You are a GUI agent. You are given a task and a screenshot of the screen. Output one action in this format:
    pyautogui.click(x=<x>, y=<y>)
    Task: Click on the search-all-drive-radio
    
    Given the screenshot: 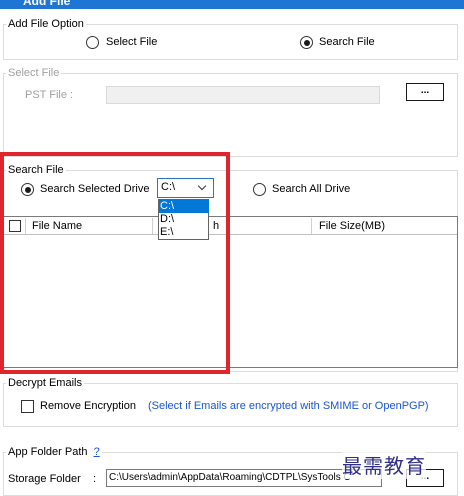 What is the action you would take?
    pyautogui.click(x=259, y=189)
    